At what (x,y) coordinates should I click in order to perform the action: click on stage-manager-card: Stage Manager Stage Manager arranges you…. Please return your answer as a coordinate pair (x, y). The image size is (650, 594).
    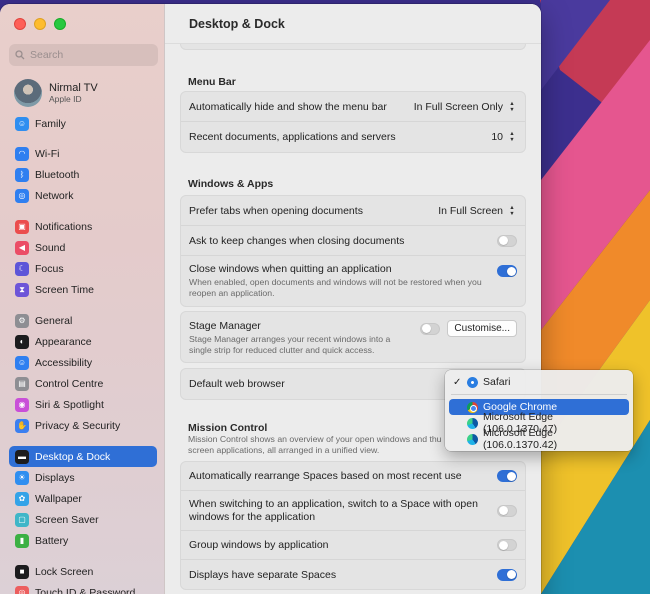
    Looking at the image, I should click on (353, 337).